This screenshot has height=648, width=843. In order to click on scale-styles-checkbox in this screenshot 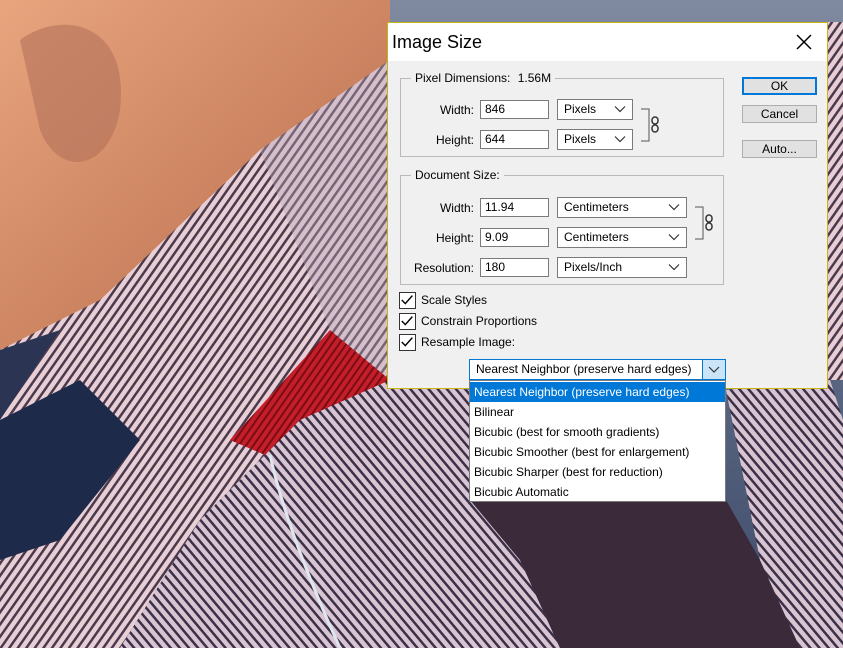, I will do `click(407, 300)`.